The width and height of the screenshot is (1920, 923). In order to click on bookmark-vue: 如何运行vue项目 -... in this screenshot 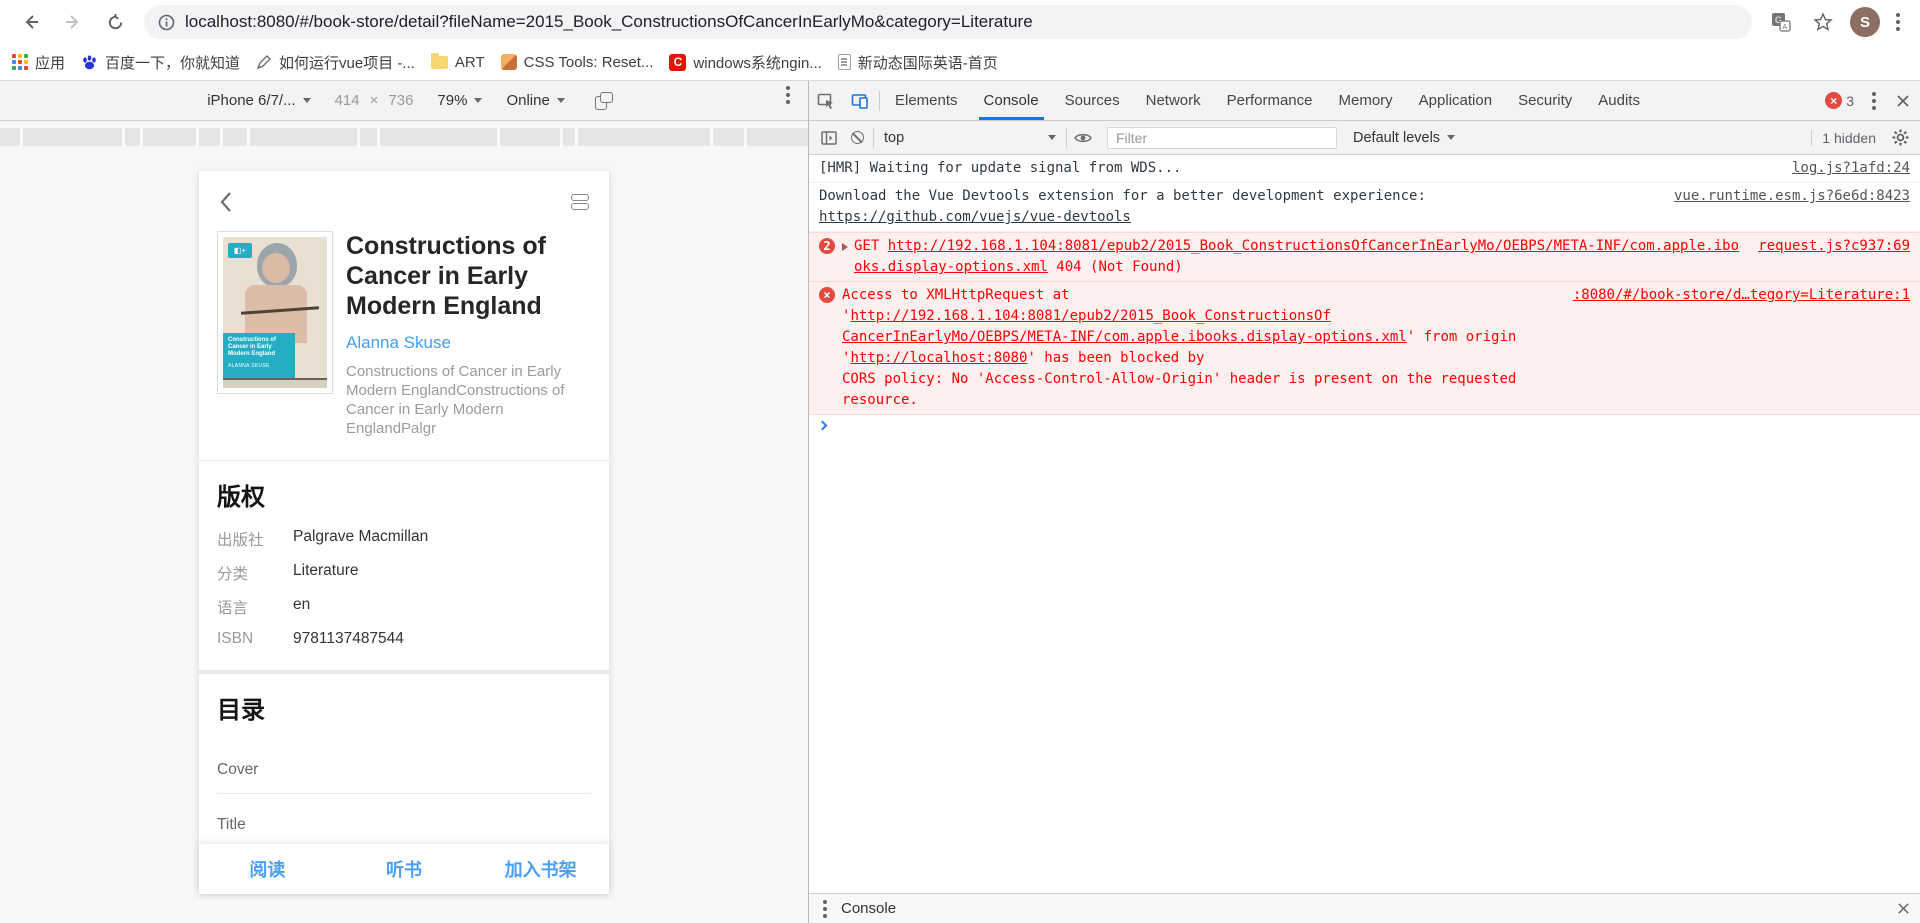, I will do `click(335, 62)`.